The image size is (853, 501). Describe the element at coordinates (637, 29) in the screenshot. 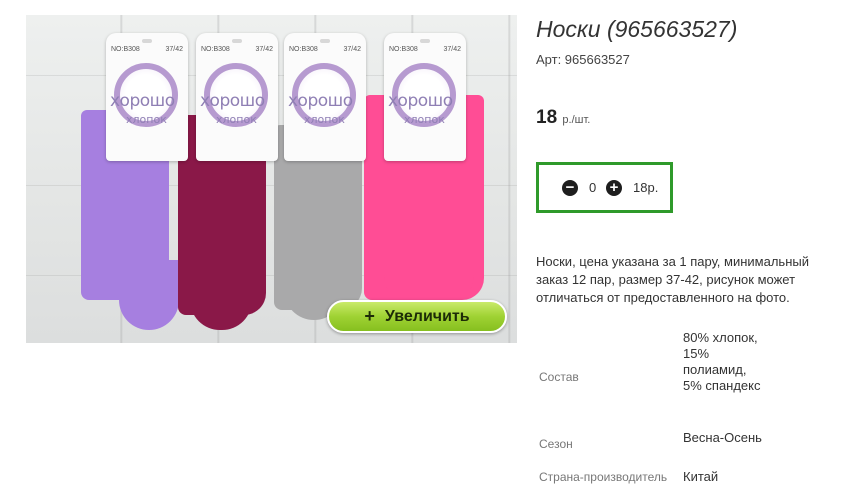

I see `product-title: Носки (965663527)` at that location.